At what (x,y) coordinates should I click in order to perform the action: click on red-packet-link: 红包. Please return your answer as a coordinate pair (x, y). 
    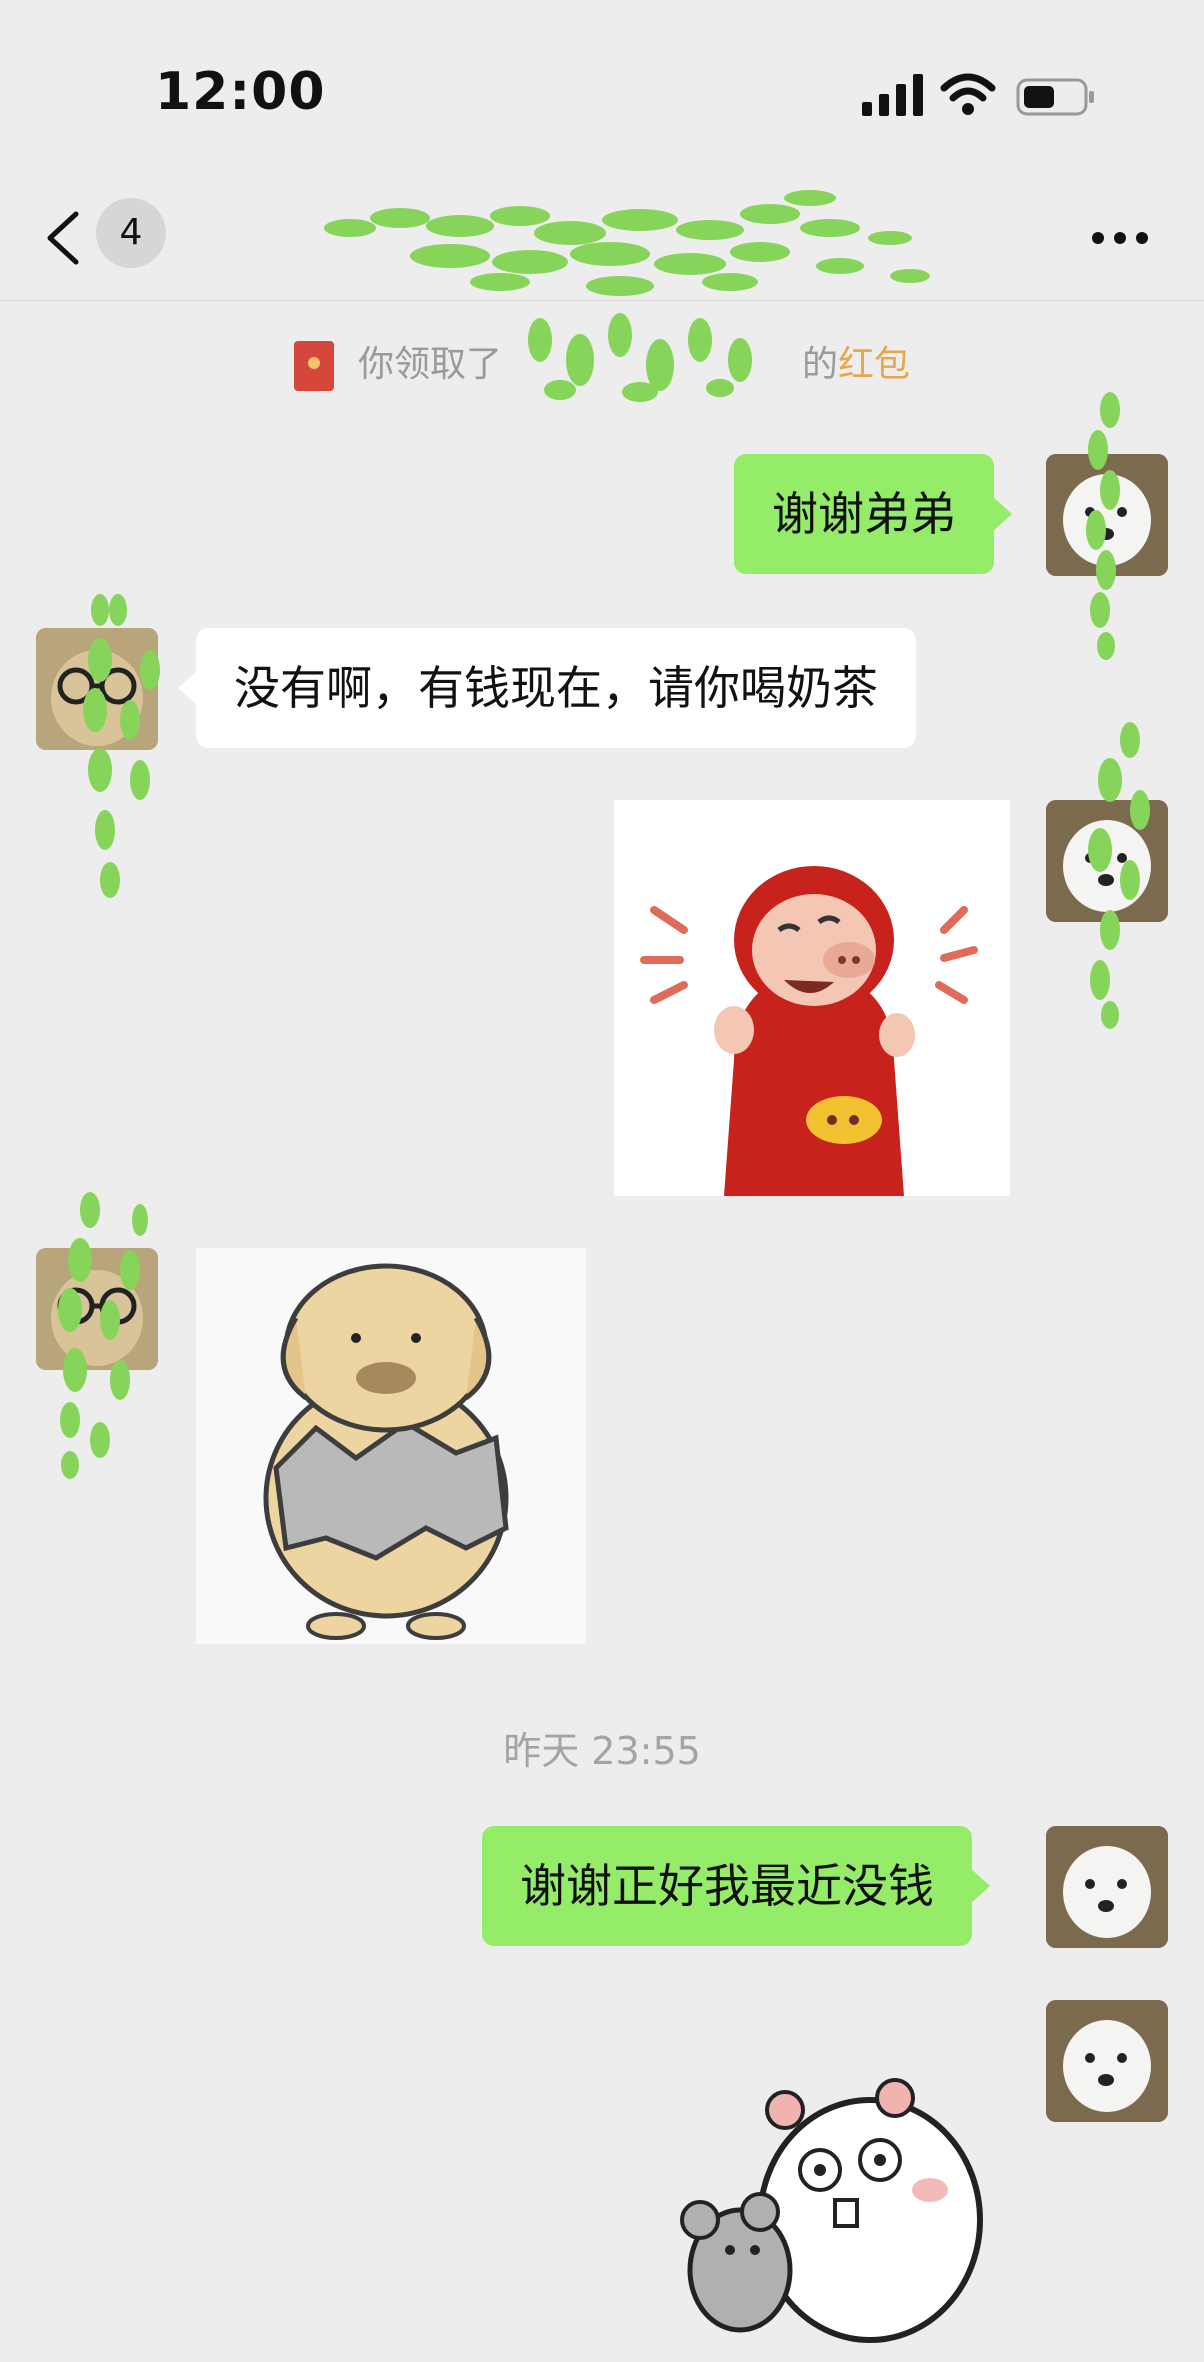
    Looking at the image, I should click on (874, 364).